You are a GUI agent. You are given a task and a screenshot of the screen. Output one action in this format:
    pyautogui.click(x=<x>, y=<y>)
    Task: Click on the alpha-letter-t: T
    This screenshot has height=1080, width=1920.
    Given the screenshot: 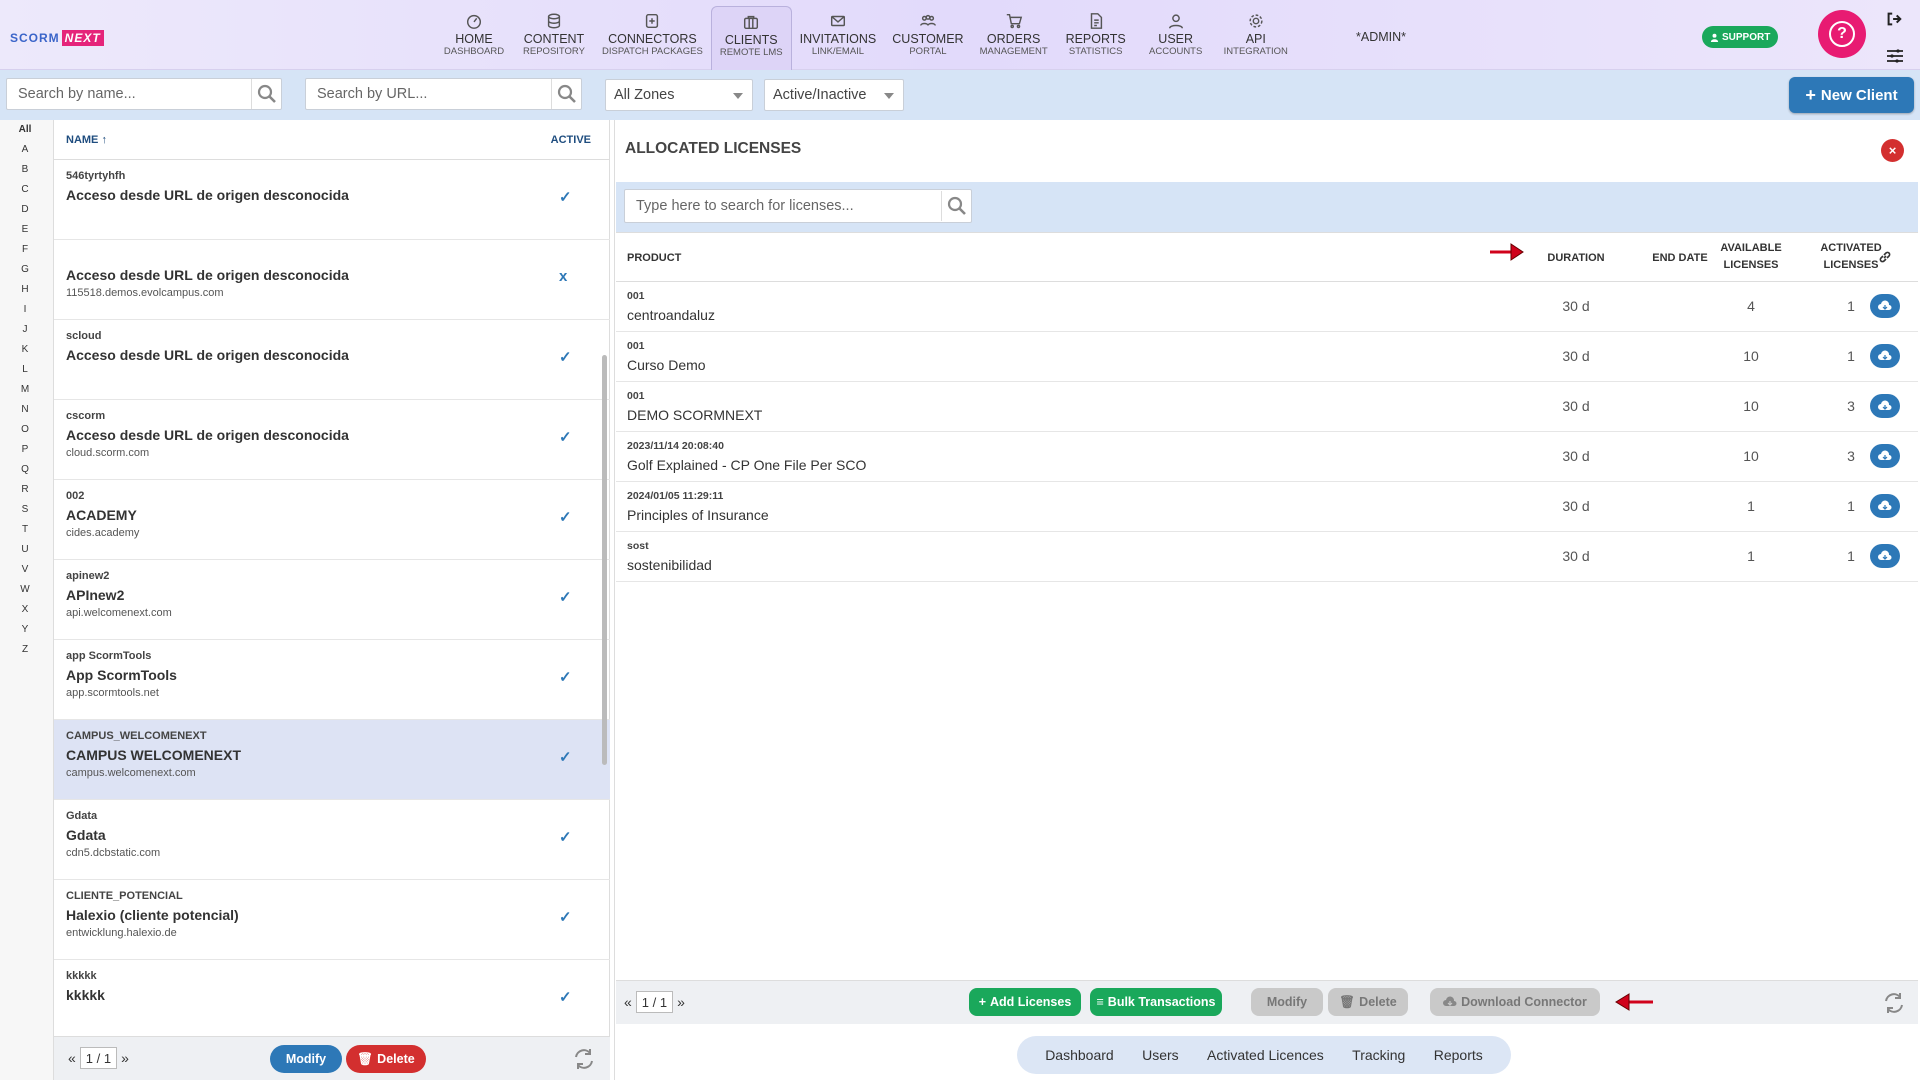 What is the action you would take?
    pyautogui.click(x=25, y=530)
    